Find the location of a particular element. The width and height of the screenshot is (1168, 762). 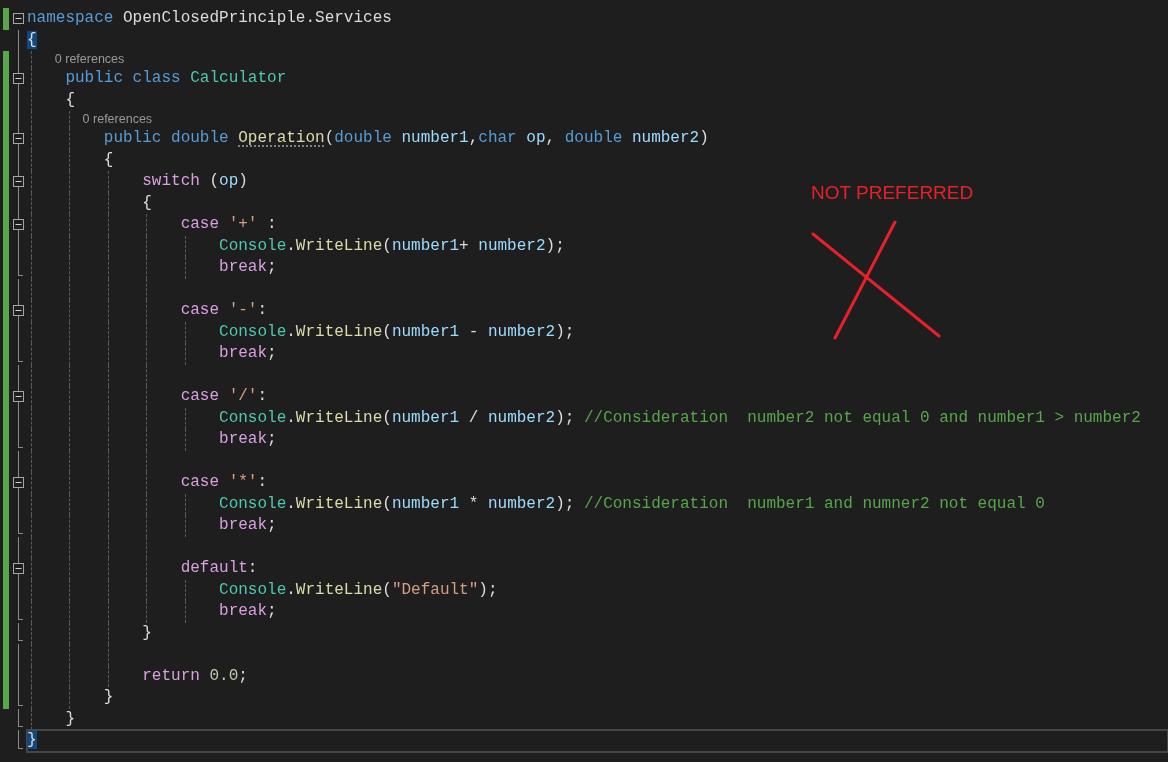

code-line: case '*': is located at coordinates (223, 482).